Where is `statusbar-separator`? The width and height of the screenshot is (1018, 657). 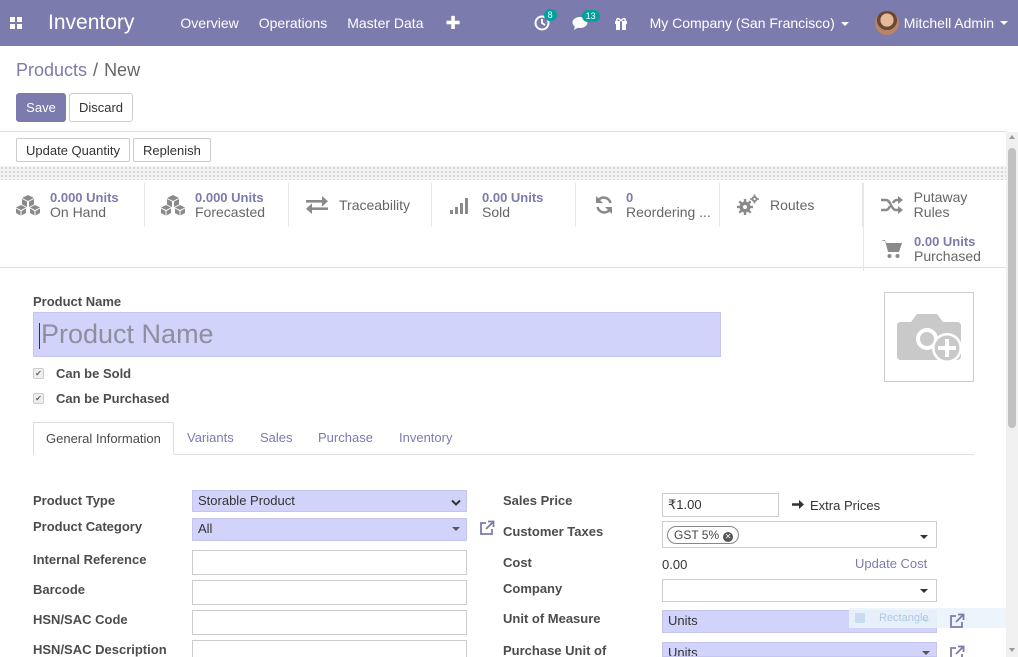
statusbar-separator is located at coordinates (503, 173).